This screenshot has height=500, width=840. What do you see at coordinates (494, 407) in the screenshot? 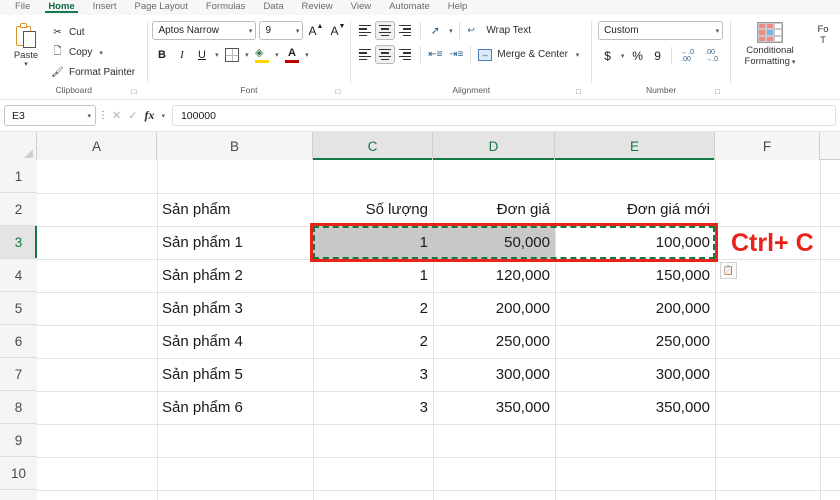
I see `cell-D8: 350,000` at bounding box center [494, 407].